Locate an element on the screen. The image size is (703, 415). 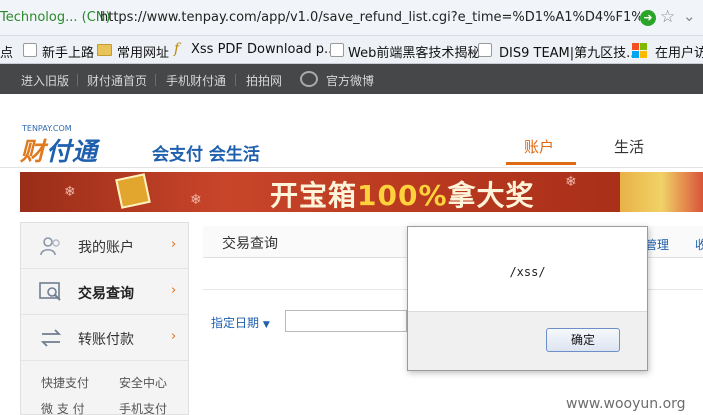
site-identity: Technolog... (CN) is located at coordinates (55, 17).